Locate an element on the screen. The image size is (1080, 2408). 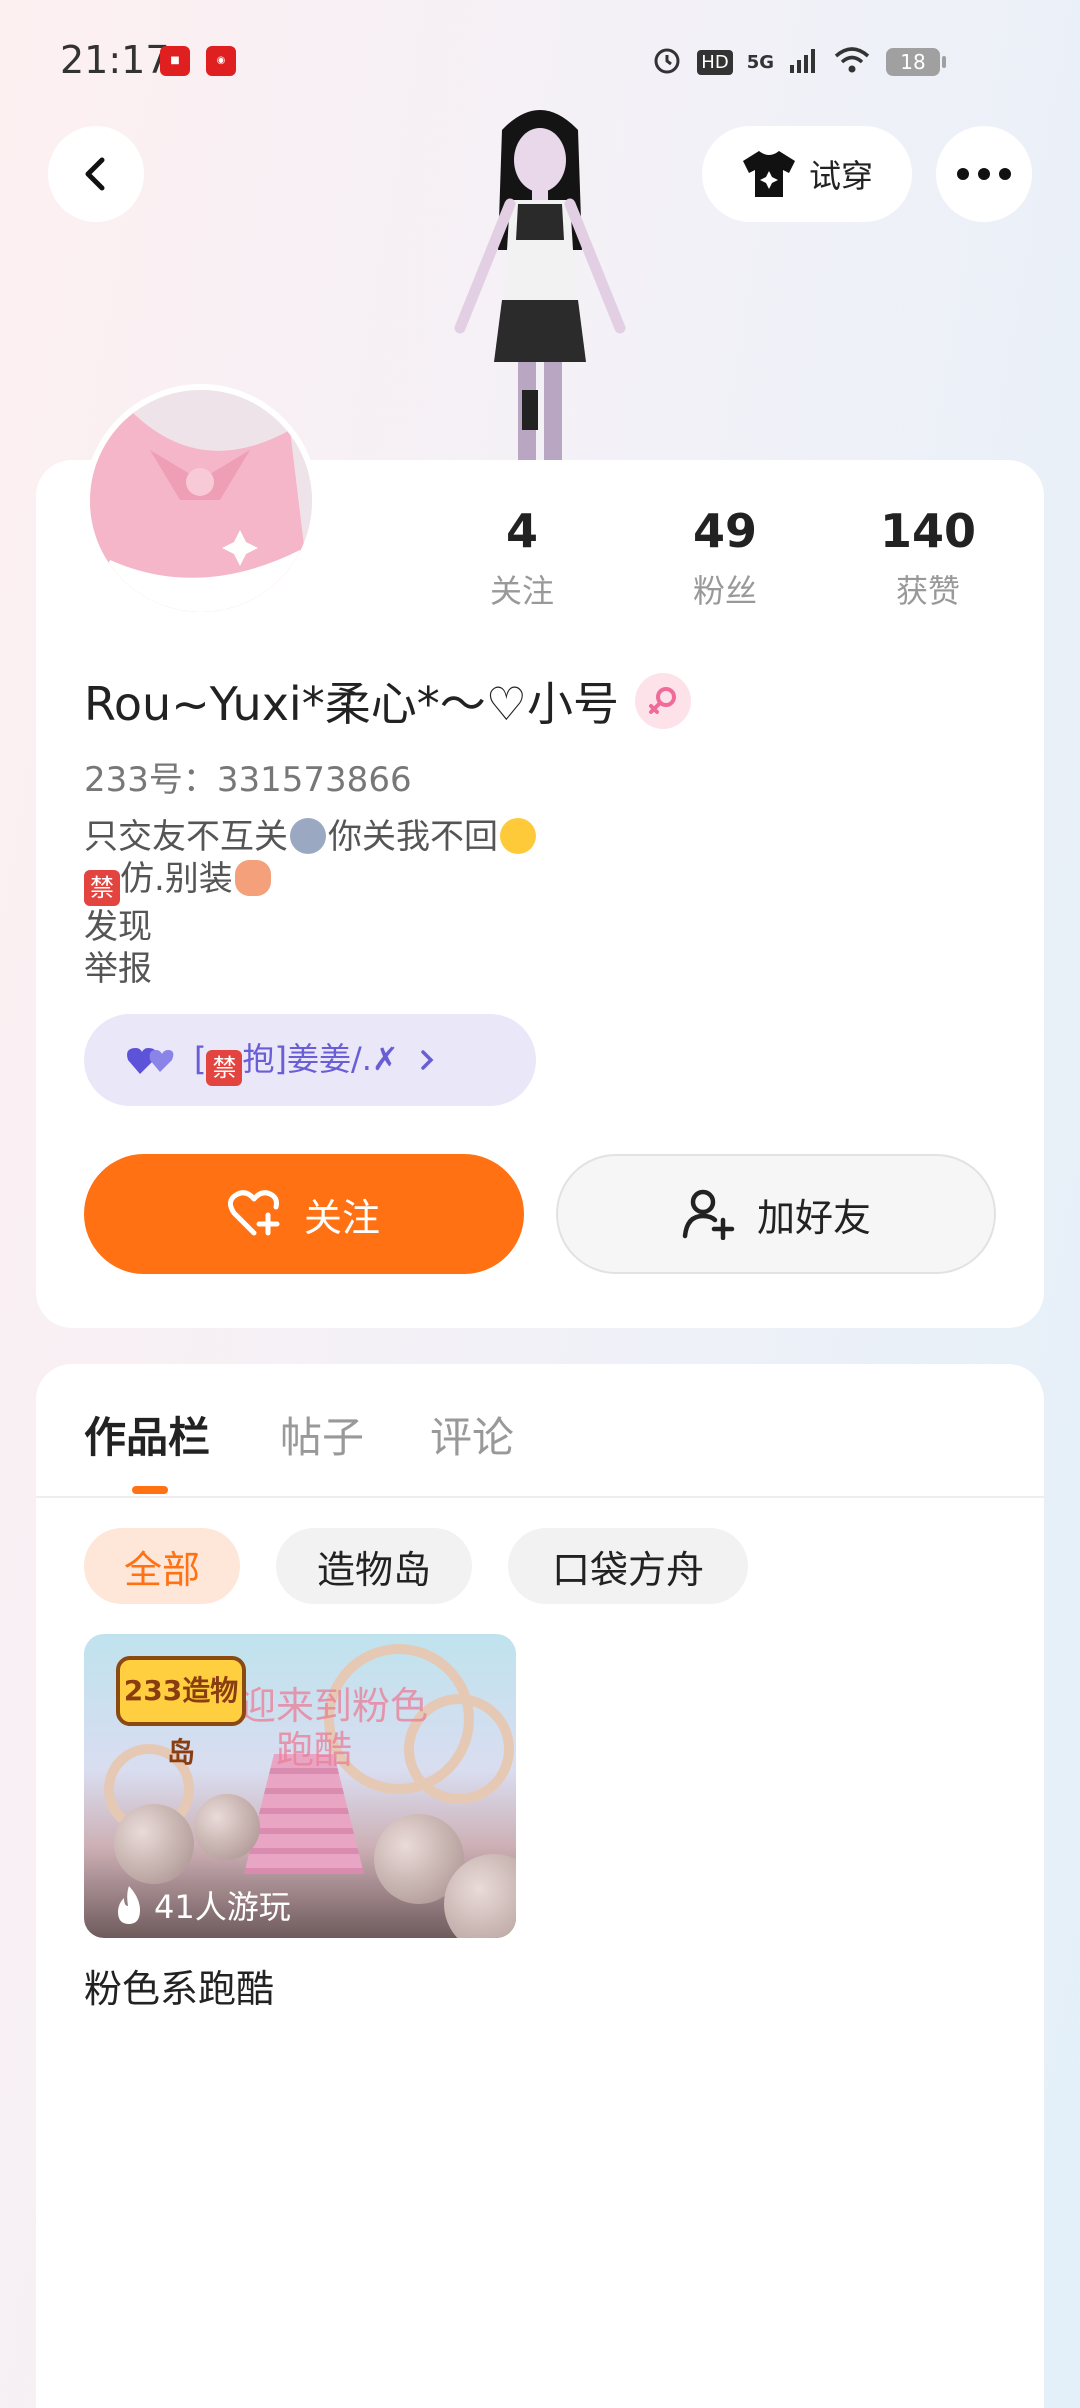
stat-likes: 140 获赞 is located at coordinates (928, 558).